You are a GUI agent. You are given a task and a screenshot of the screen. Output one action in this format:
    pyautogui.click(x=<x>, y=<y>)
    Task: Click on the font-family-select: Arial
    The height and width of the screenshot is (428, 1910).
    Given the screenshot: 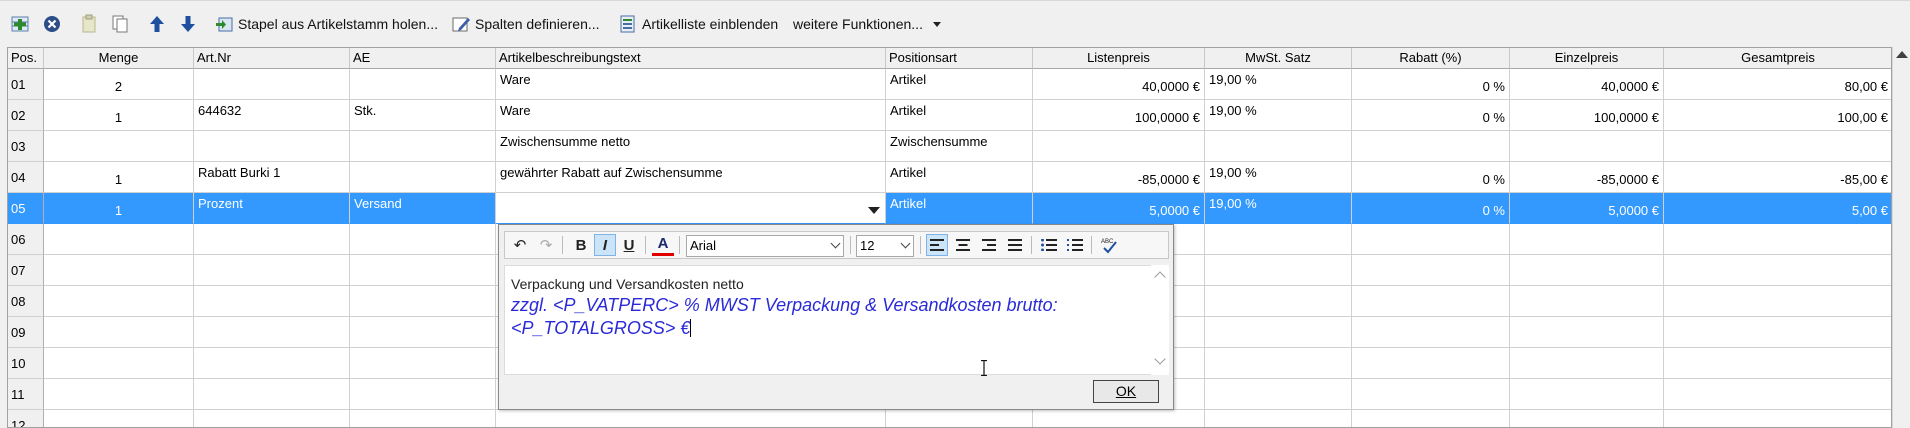 What is the action you would take?
    pyautogui.click(x=765, y=246)
    